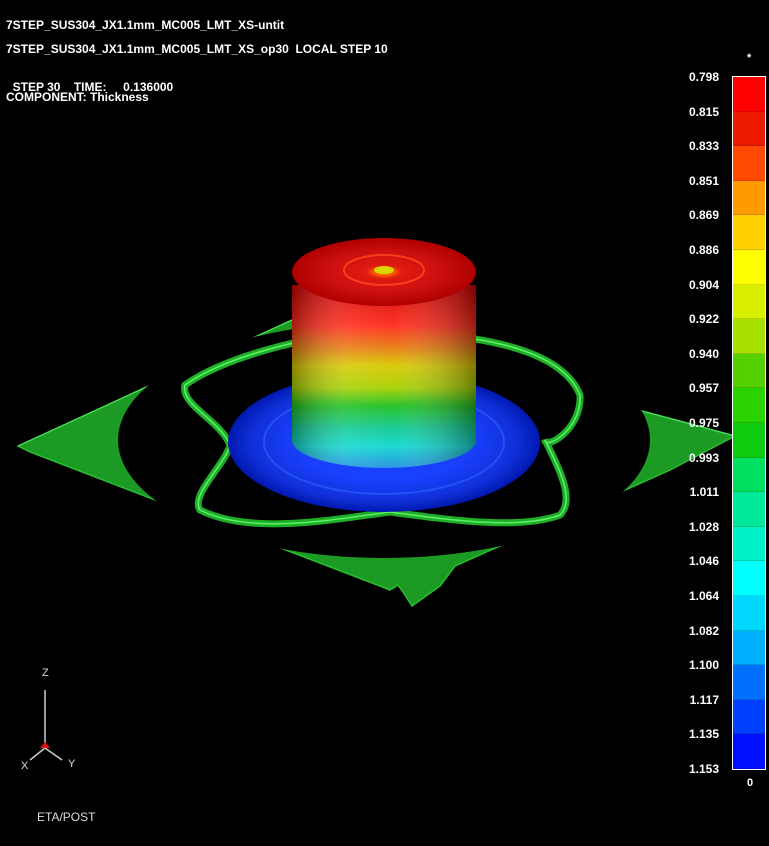 The width and height of the screenshot is (769, 846). Describe the element at coordinates (703, 111) in the screenshot. I see `legend-value-label: 0.815` at that location.